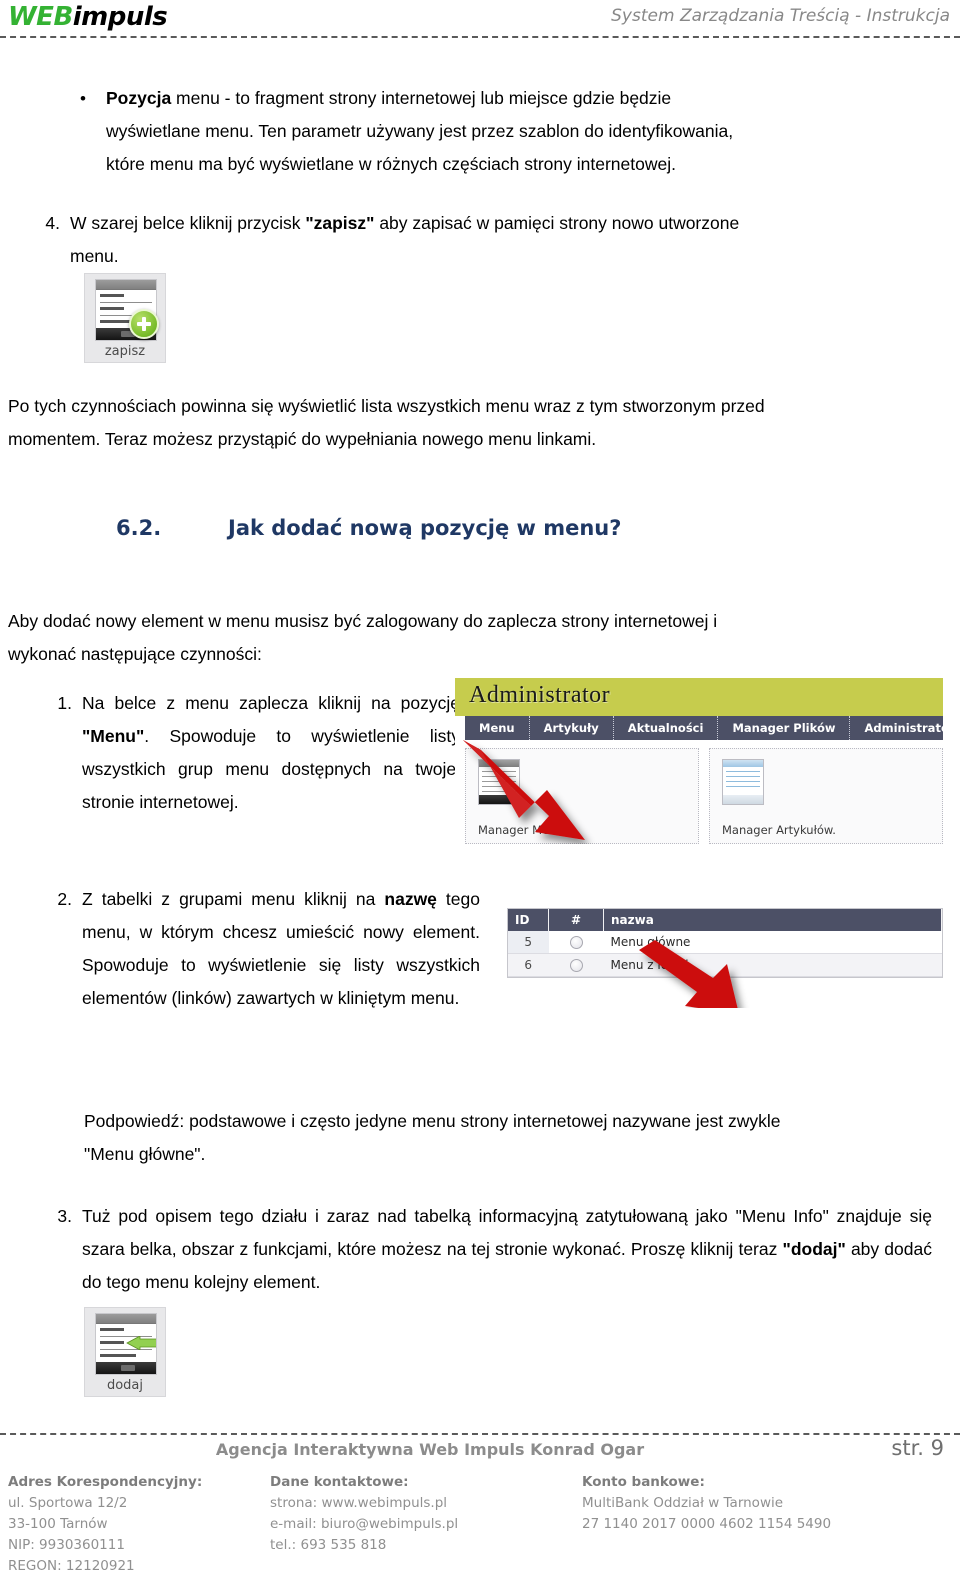 The image size is (960, 1590). Describe the element at coordinates (779, 830) in the screenshot. I see `admin-tile-caption: Manager Artykułów.` at that location.